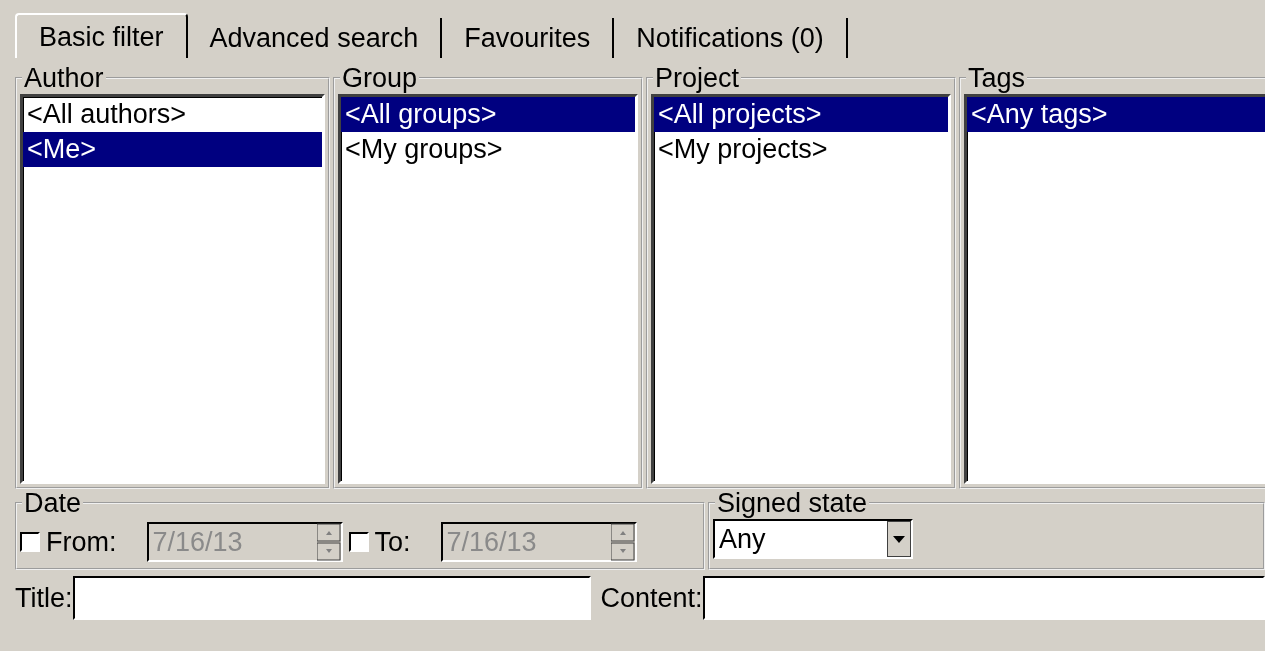 The image size is (1265, 651). What do you see at coordinates (801, 149) in the screenshot?
I see `list-item: <My projects>` at bounding box center [801, 149].